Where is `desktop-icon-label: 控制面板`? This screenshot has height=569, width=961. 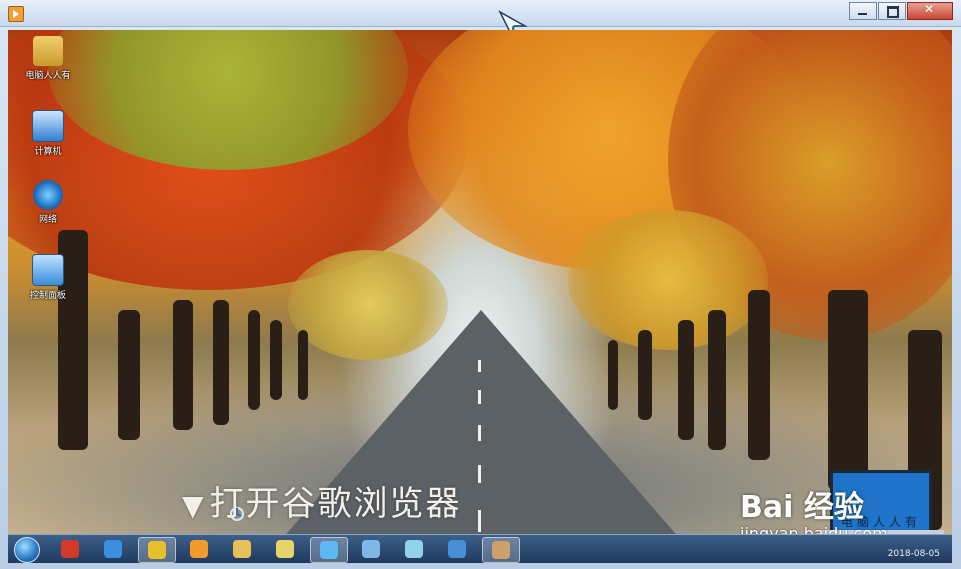
desktop-icon-label: 控制面板 is located at coordinates (47, 296).